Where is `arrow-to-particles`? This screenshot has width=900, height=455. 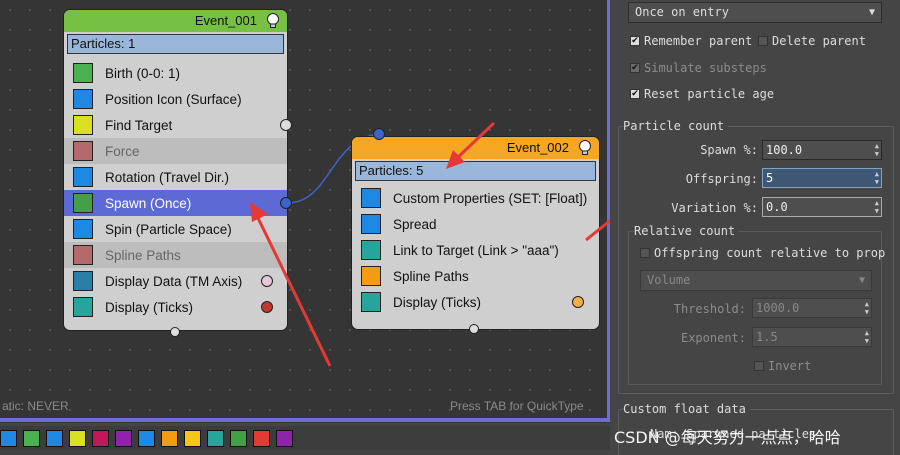 arrow-to-particles is located at coordinates (474, 141).